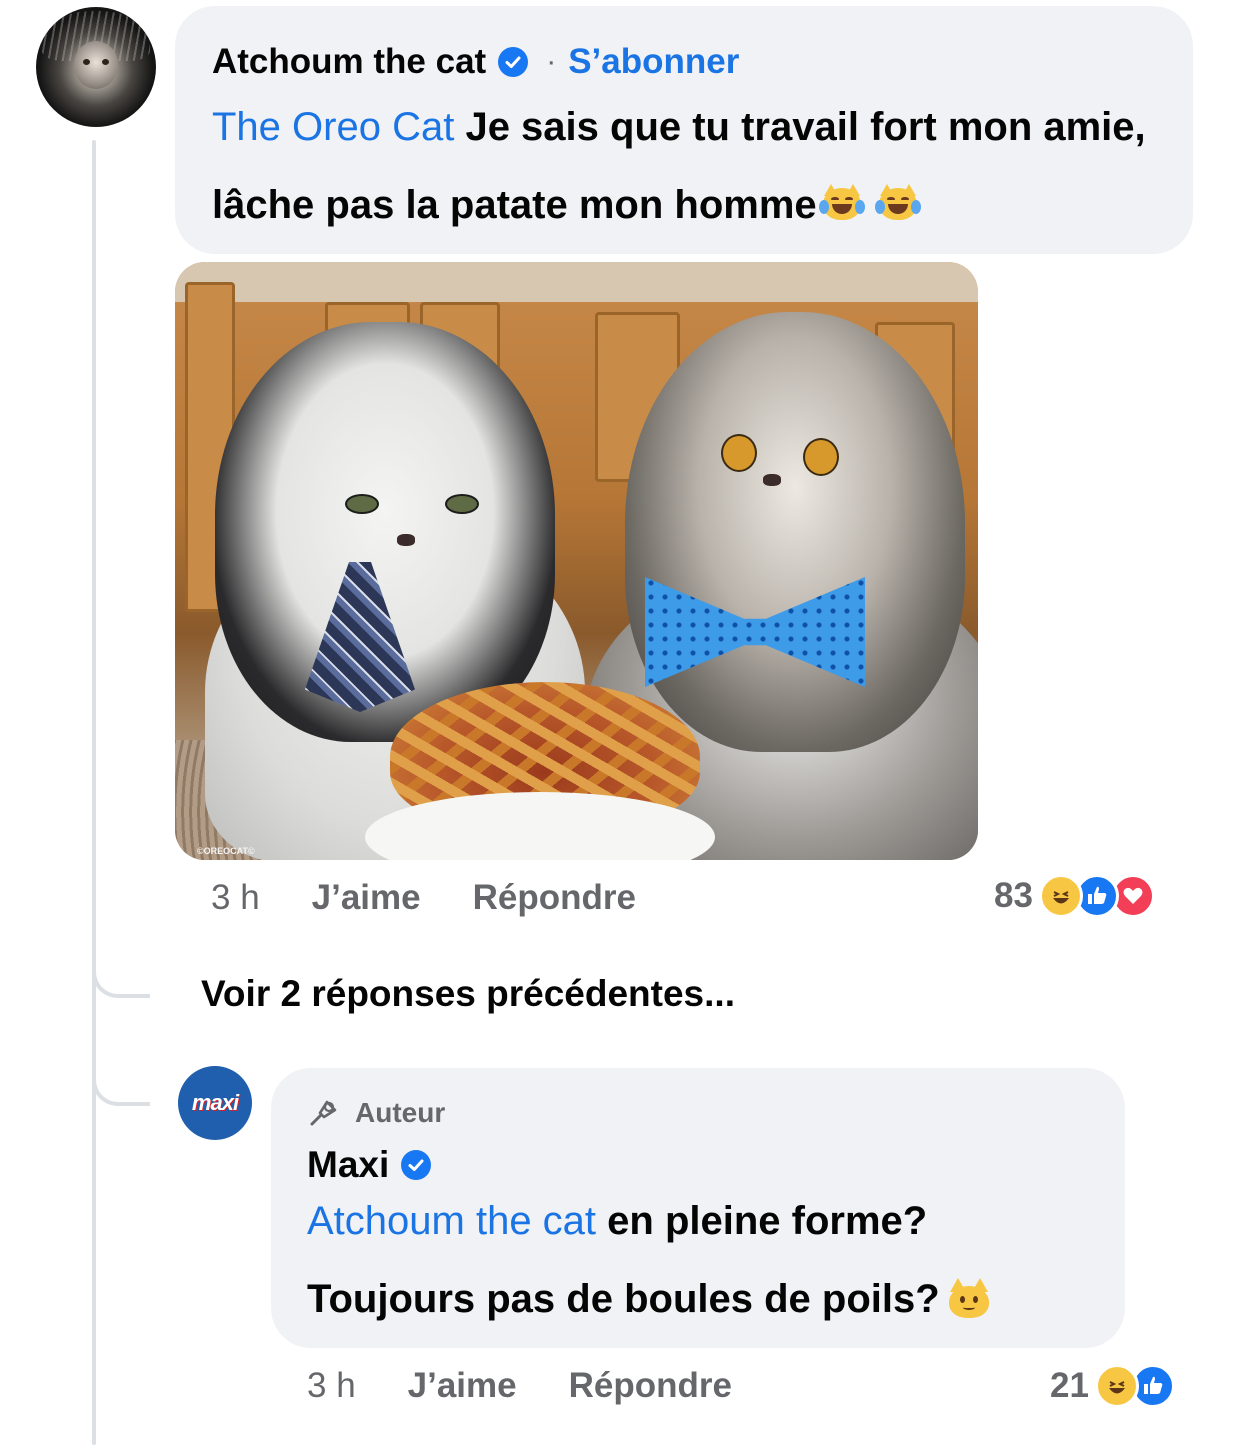 The height and width of the screenshot is (1445, 1242). Describe the element at coordinates (323, 1113) in the screenshot. I see `microphone-icon` at that location.